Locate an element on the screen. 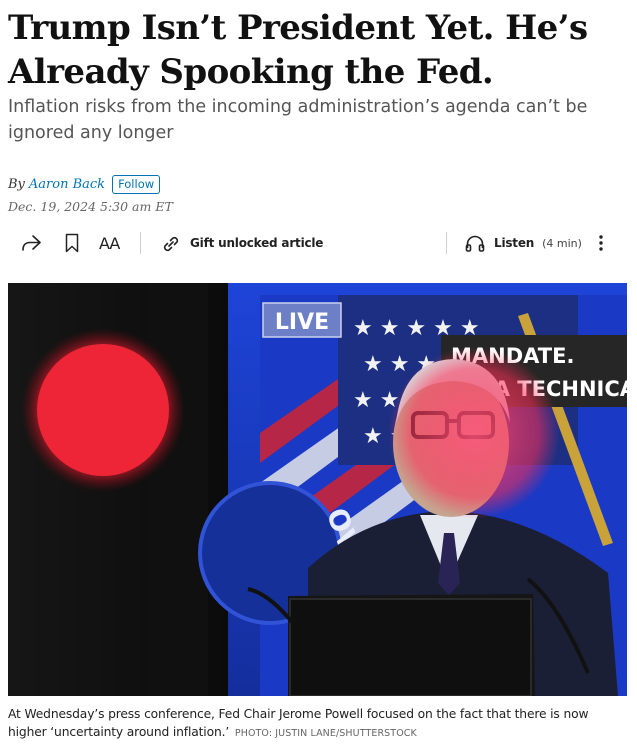 This screenshot has height=753, width=637. listen-duration: (4 min) is located at coordinates (562, 243).